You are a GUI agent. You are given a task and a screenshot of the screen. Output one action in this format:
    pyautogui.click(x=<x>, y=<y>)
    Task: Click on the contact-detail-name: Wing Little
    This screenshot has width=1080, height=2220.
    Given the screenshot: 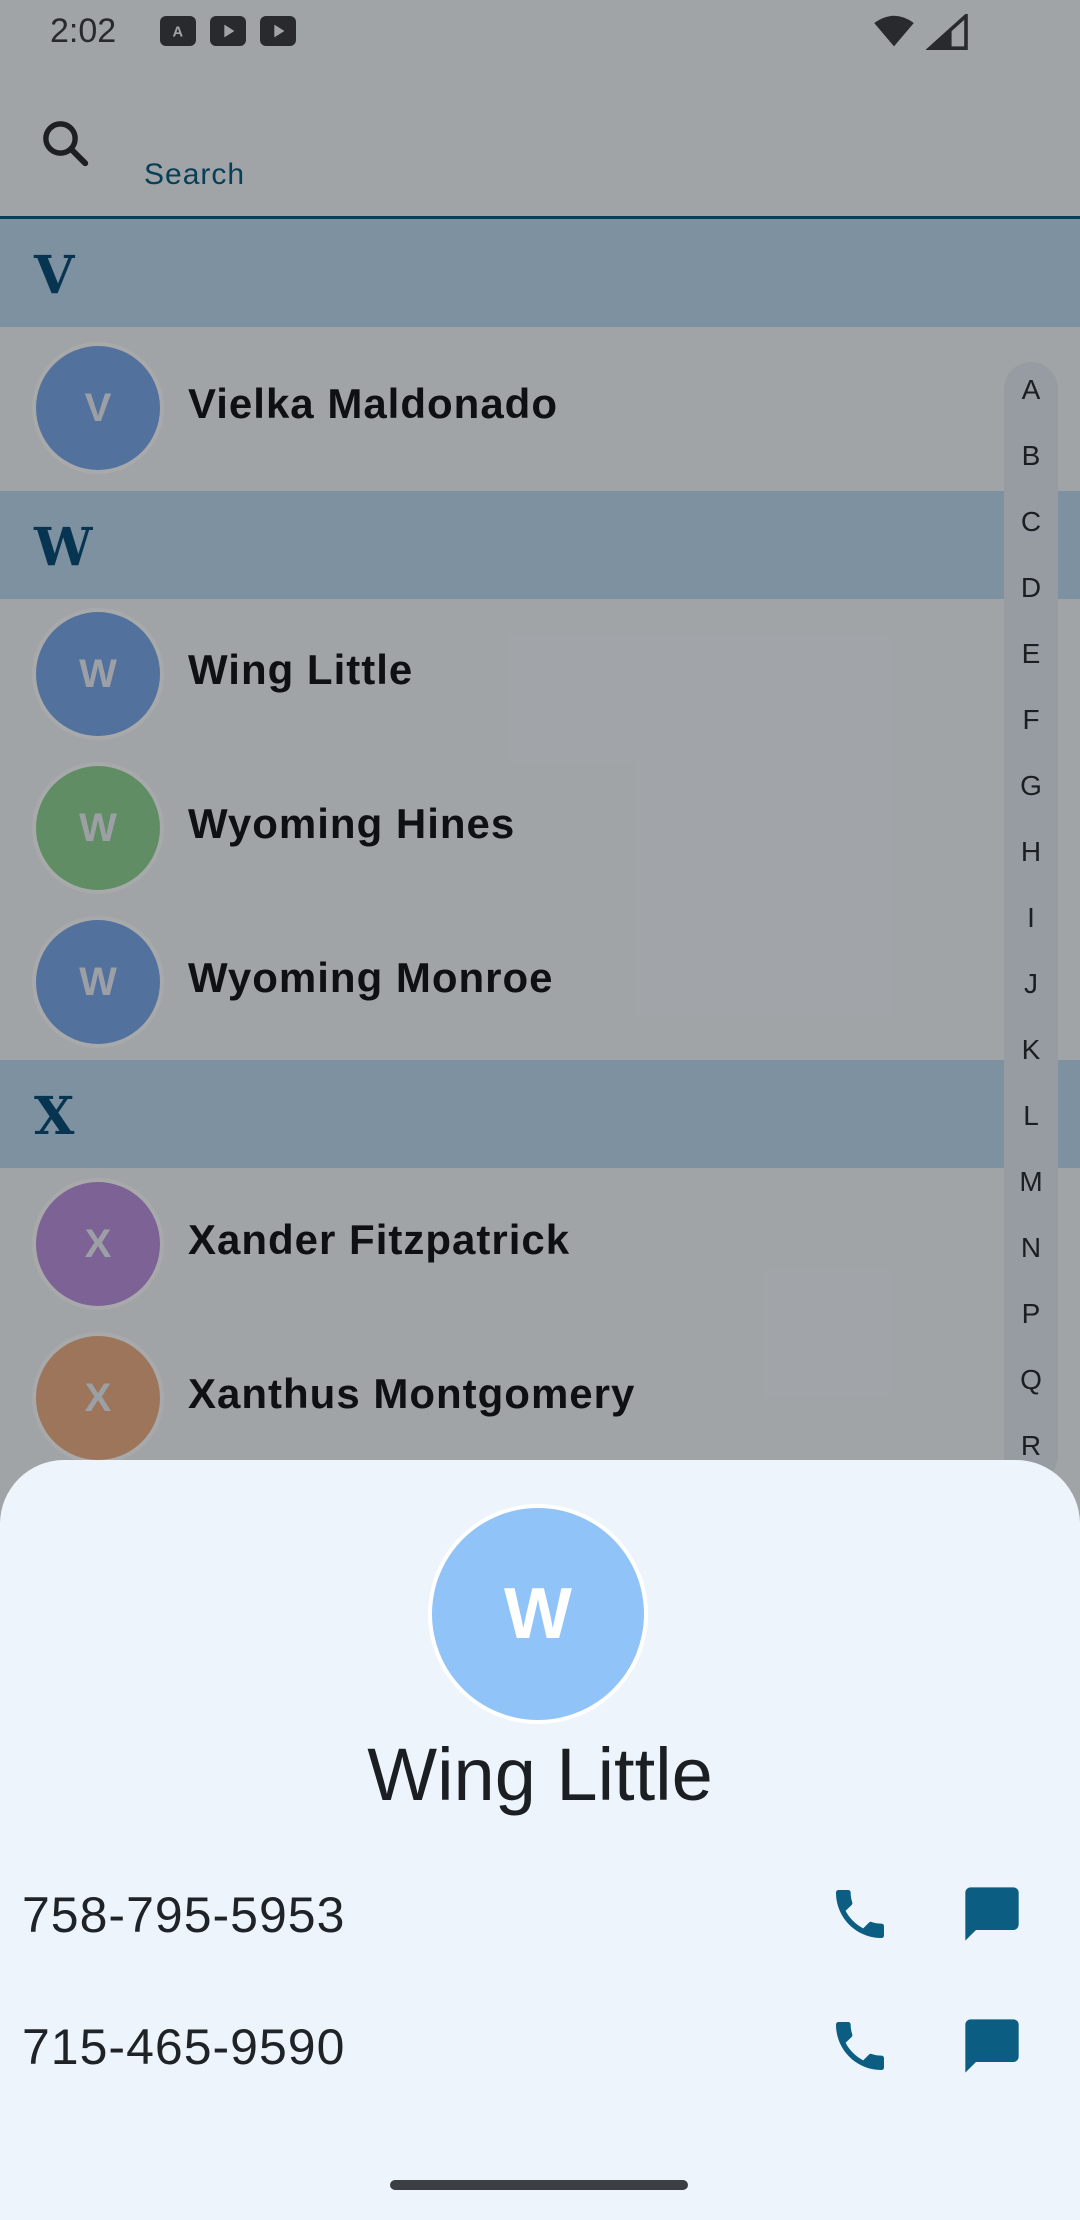 What is the action you would take?
    pyautogui.click(x=540, y=1774)
    